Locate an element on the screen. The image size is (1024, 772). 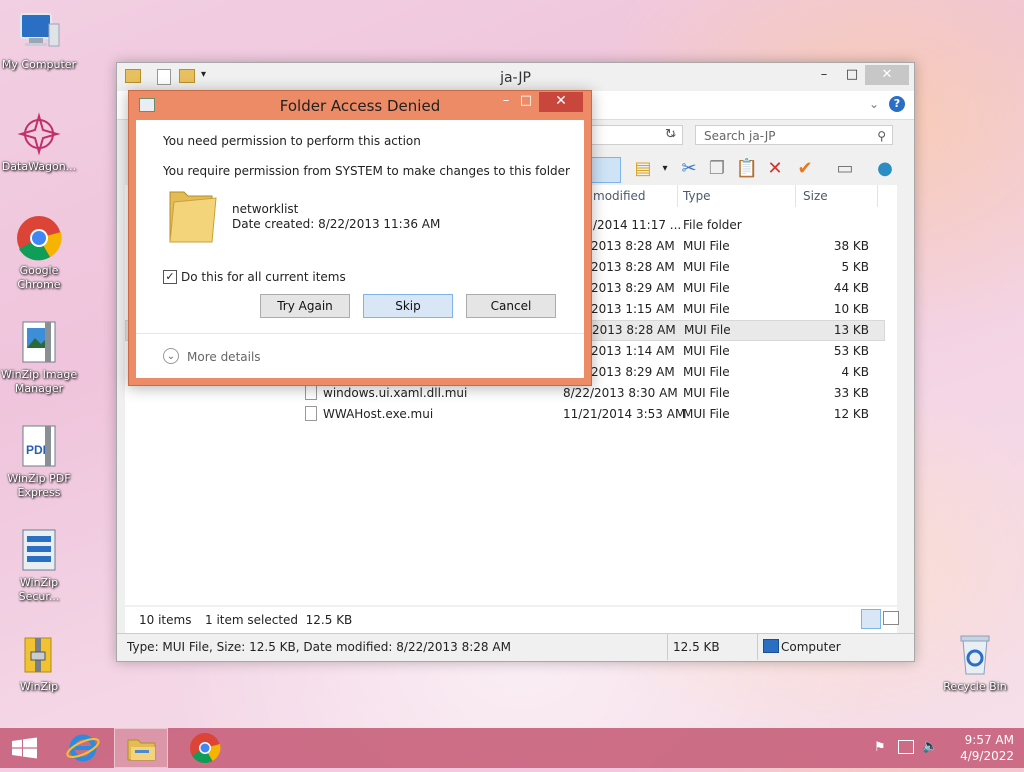
copy-icon: ❐ is located at coordinates (717, 169).